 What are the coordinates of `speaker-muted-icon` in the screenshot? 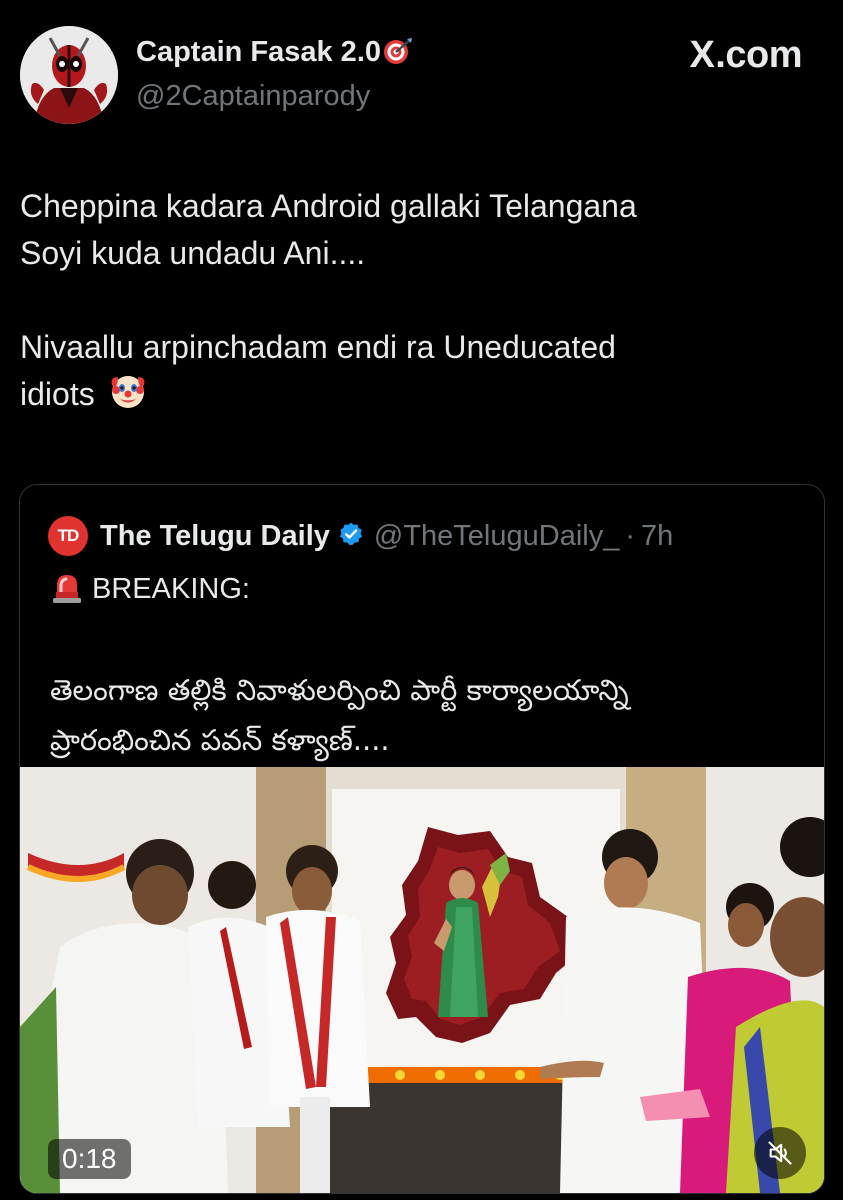 It's located at (780, 1153).